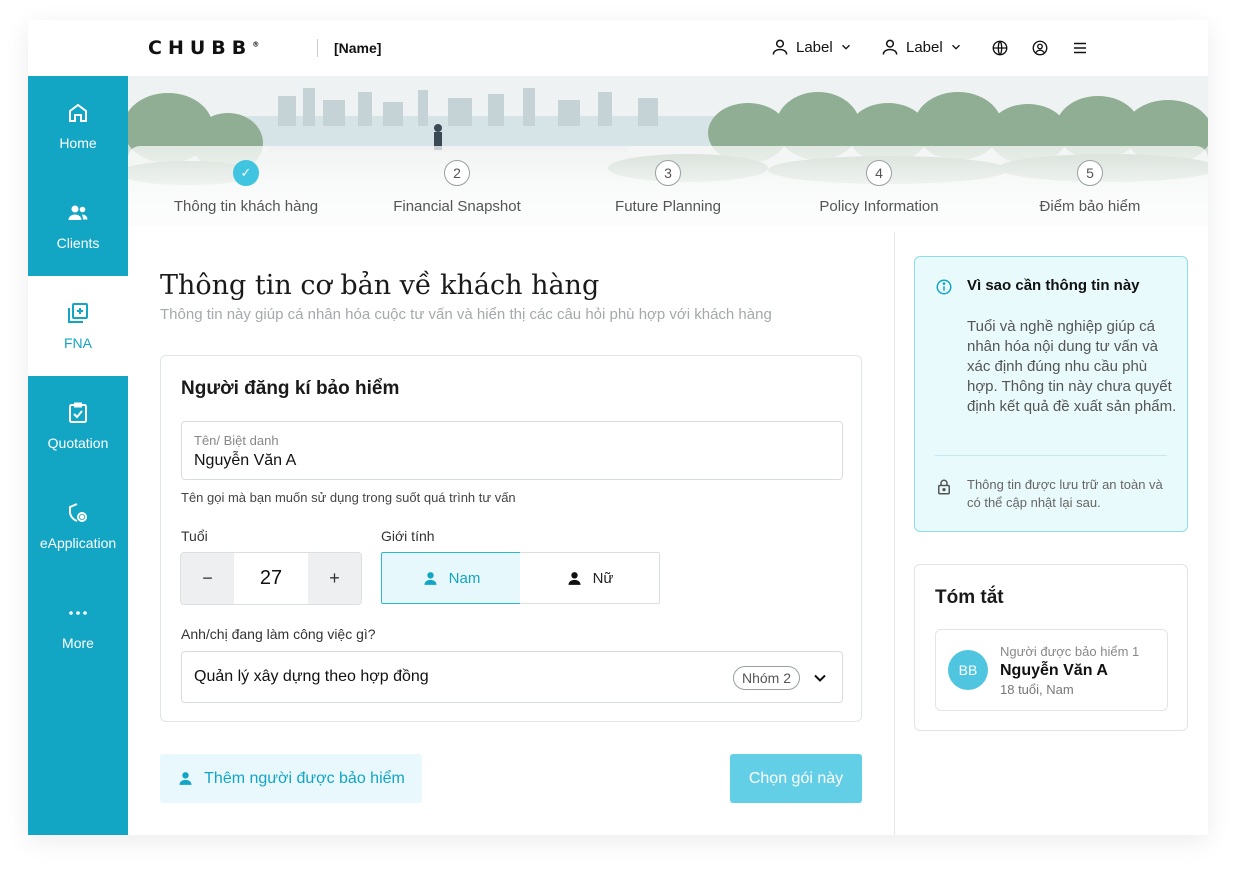 The height and width of the screenshot is (871, 1236). What do you see at coordinates (969, 597) in the screenshot?
I see `summary-title: Tóm tắt` at bounding box center [969, 597].